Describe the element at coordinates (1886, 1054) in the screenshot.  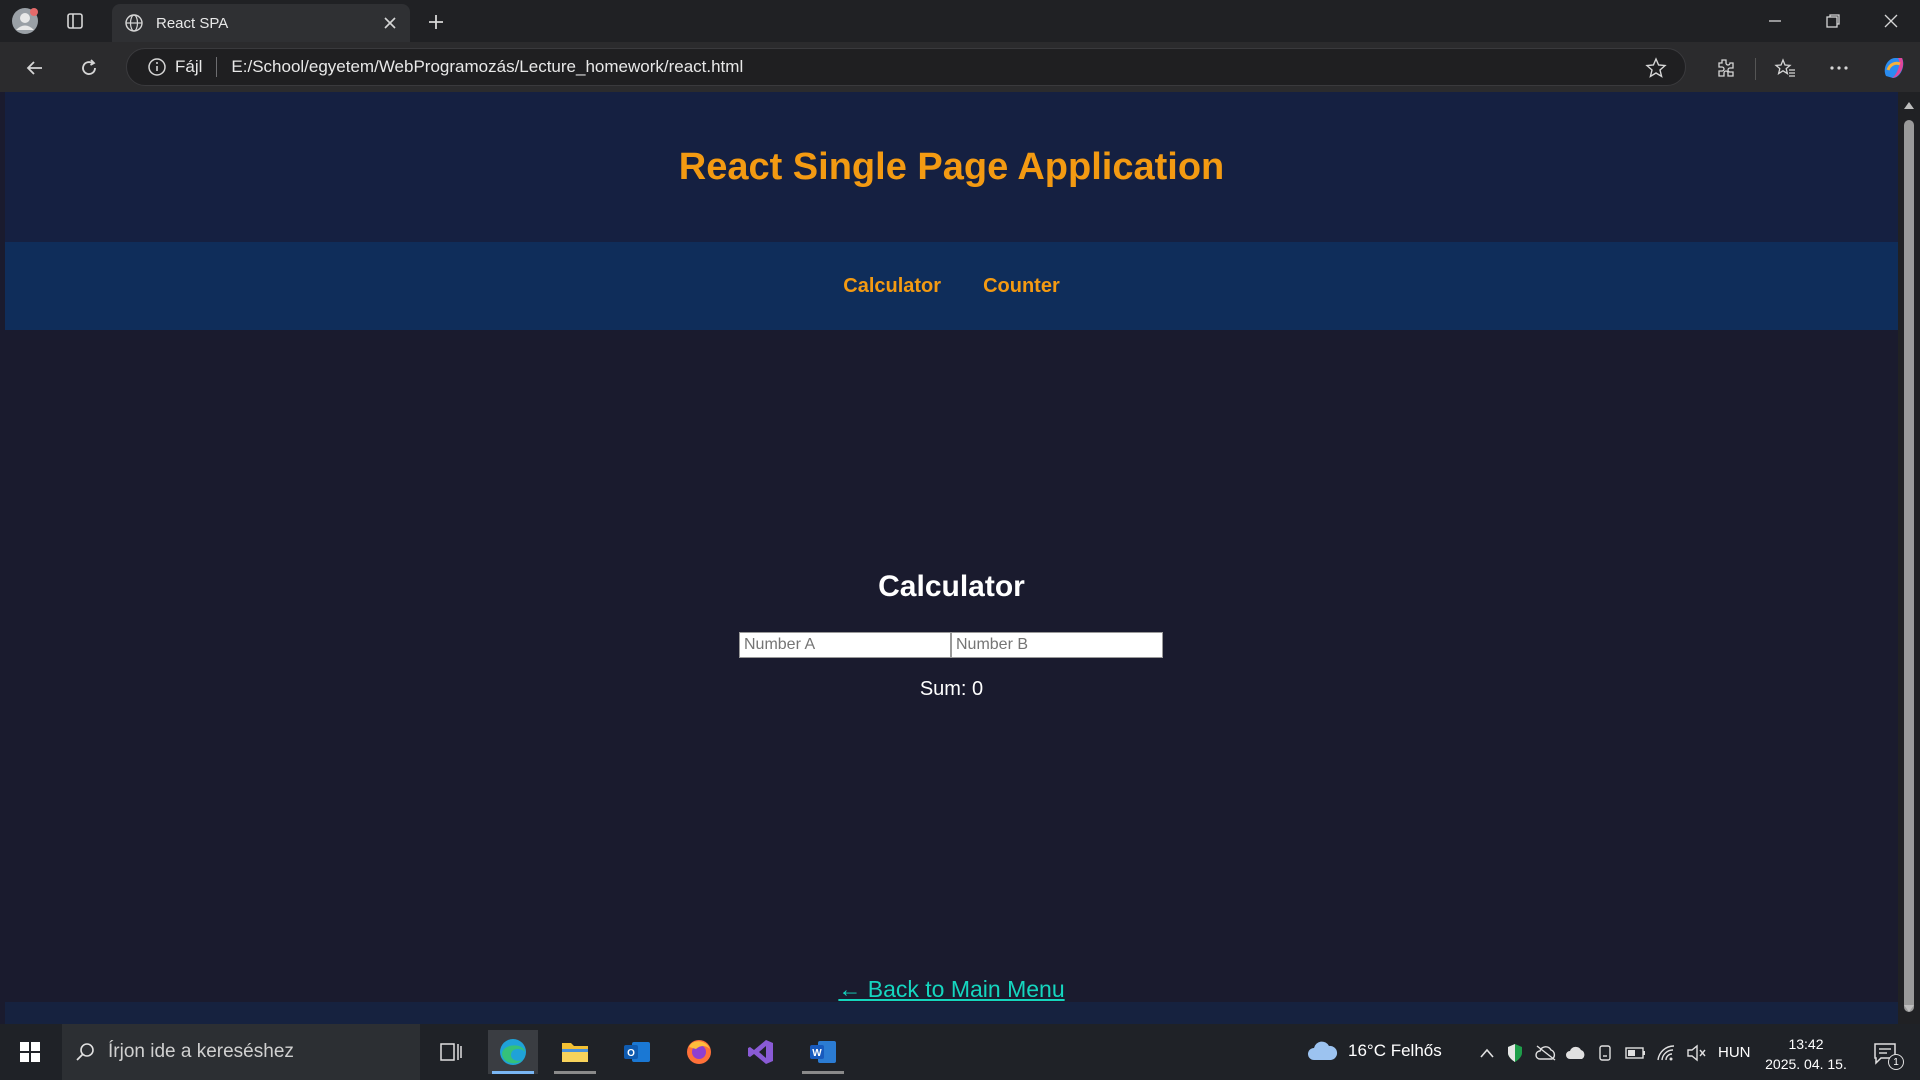
I see `notifications-icon: 1` at that location.